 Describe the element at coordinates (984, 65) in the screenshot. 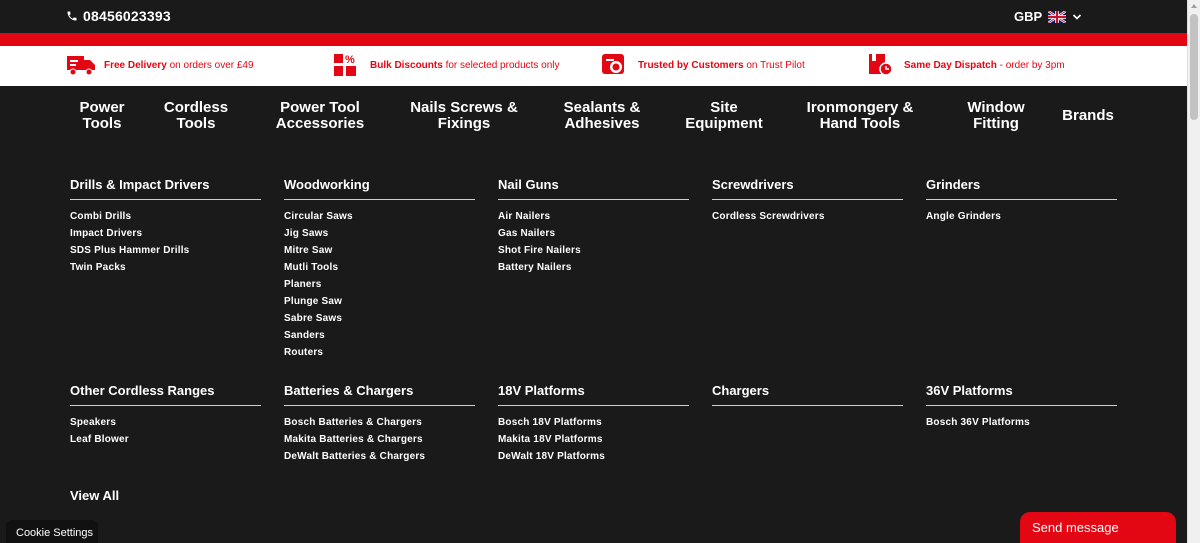

I see `usp-label: Same Day Dispatch - order by 3pm` at that location.